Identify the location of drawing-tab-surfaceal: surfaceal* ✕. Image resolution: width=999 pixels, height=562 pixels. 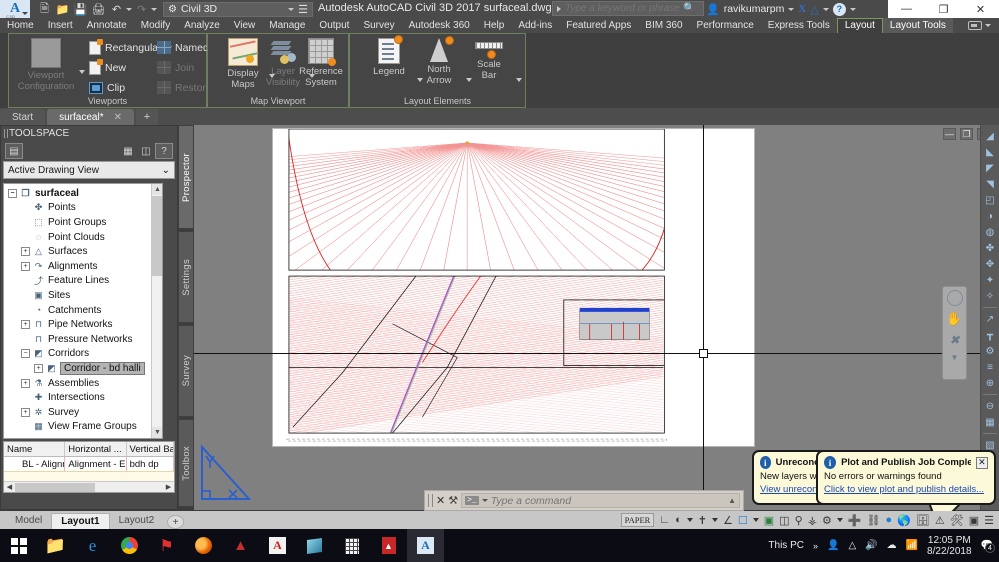
(90, 117).